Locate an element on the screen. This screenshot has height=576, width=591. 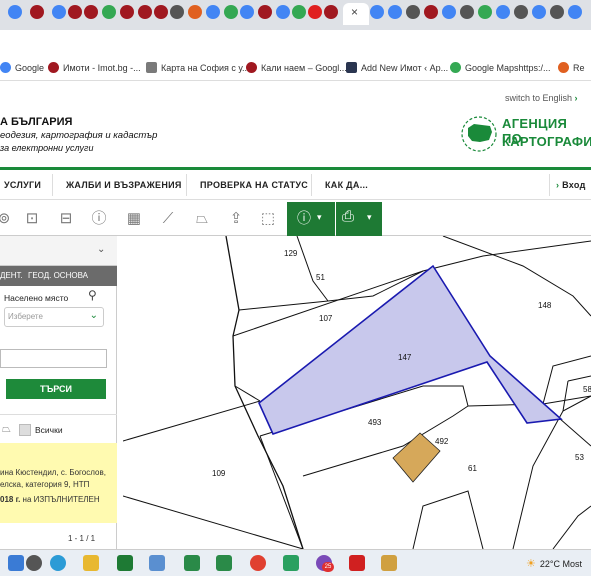
login-icon: › is located at coordinates (558, 185).